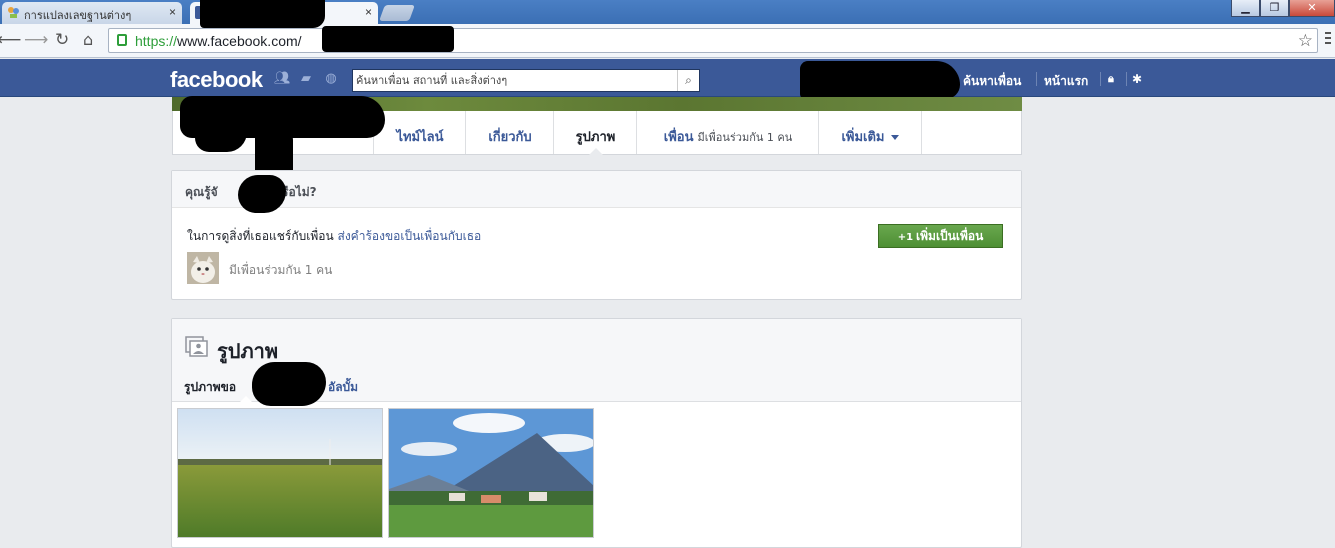 This screenshot has width=1335, height=548. What do you see at coordinates (62, 40) in the screenshot?
I see `reload-icon: ↻` at bounding box center [62, 40].